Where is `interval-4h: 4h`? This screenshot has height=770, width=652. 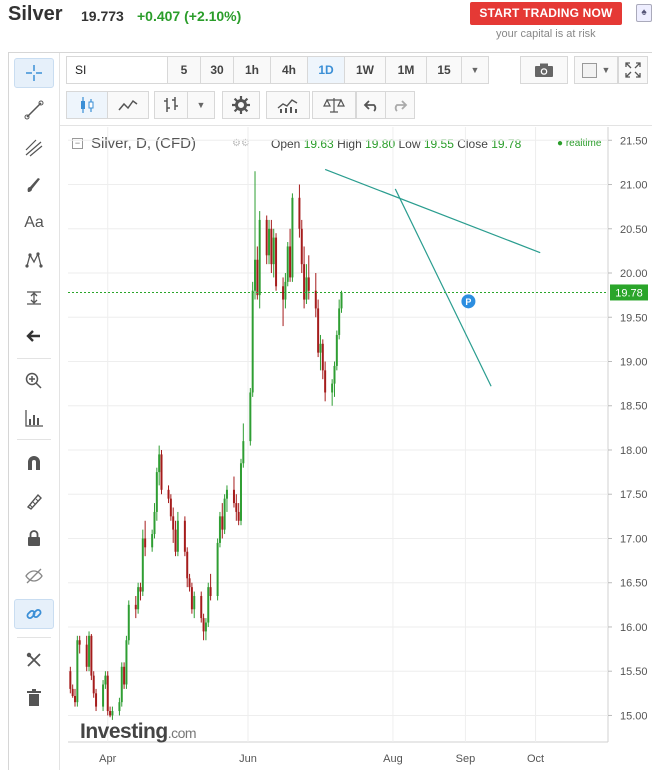
interval-4h: 4h is located at coordinates (289, 70).